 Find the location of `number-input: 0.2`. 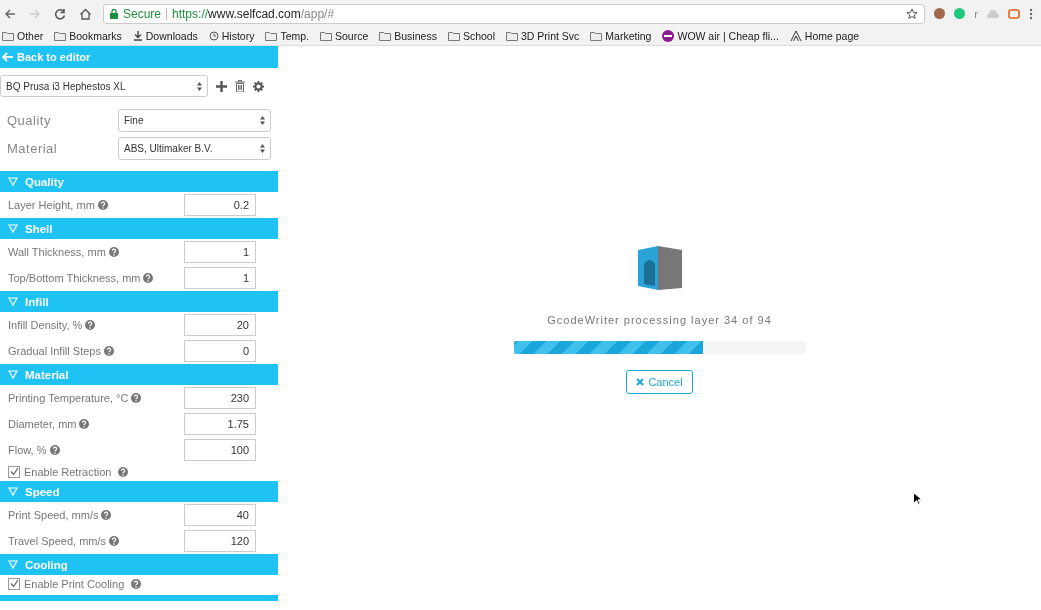

number-input: 0.2 is located at coordinates (220, 205).